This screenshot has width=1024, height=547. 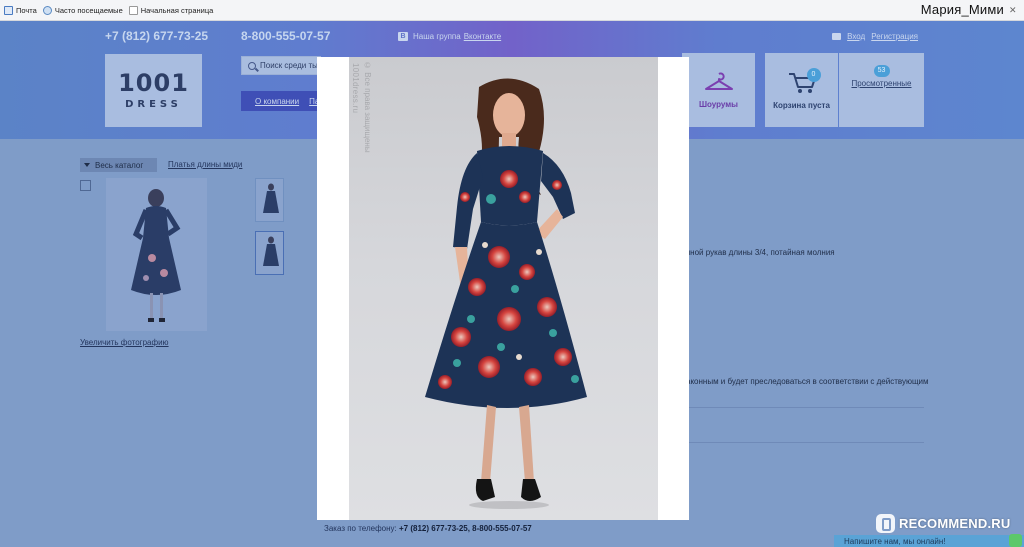 What do you see at coordinates (856, 36) in the screenshot?
I see `login-link: Вход` at bounding box center [856, 36].